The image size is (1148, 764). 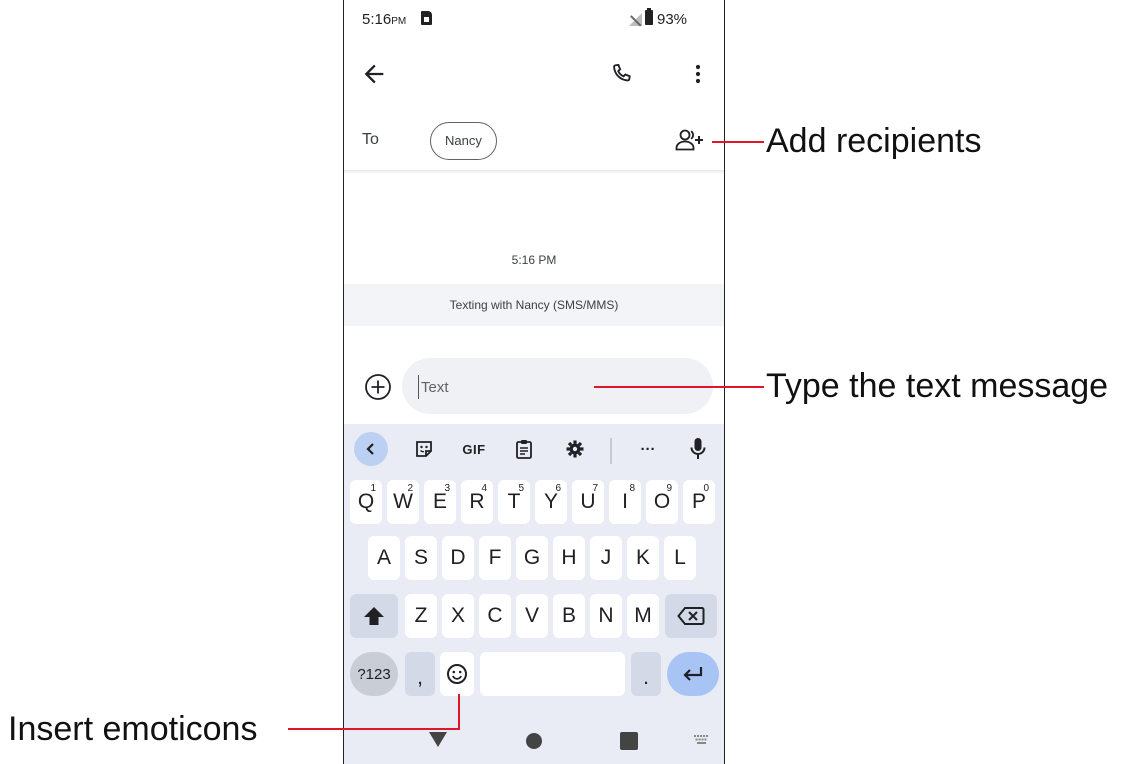 I want to click on key-v: V, so click(x=532, y=616).